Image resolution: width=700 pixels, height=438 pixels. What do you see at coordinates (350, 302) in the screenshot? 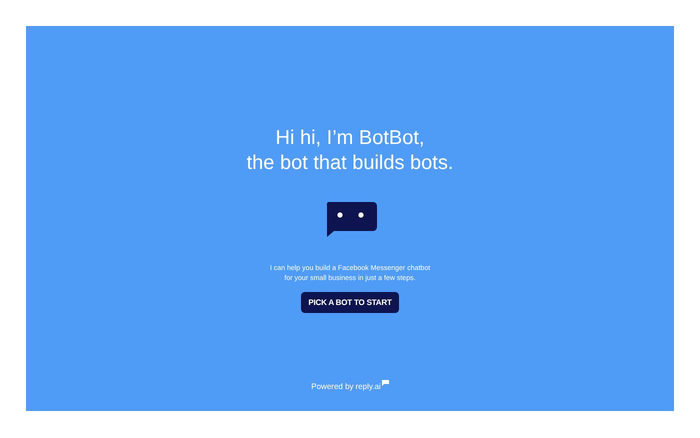
I see `start-button: PICK A BOT TO START` at bounding box center [350, 302].